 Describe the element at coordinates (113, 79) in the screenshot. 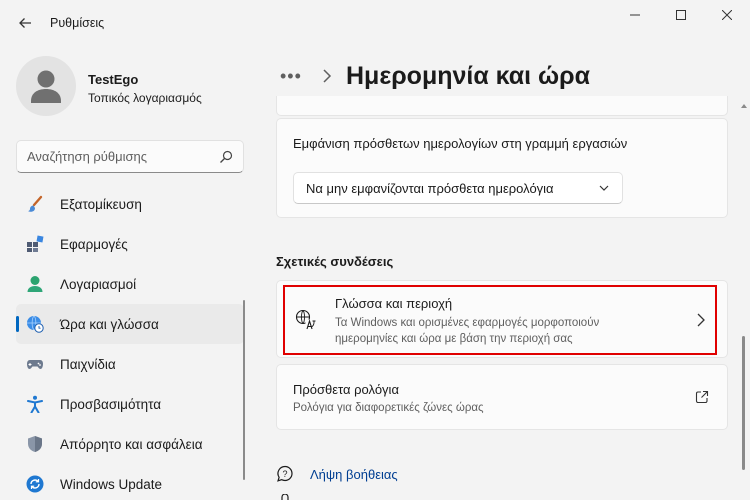

I see `user-name: TestEgo` at that location.